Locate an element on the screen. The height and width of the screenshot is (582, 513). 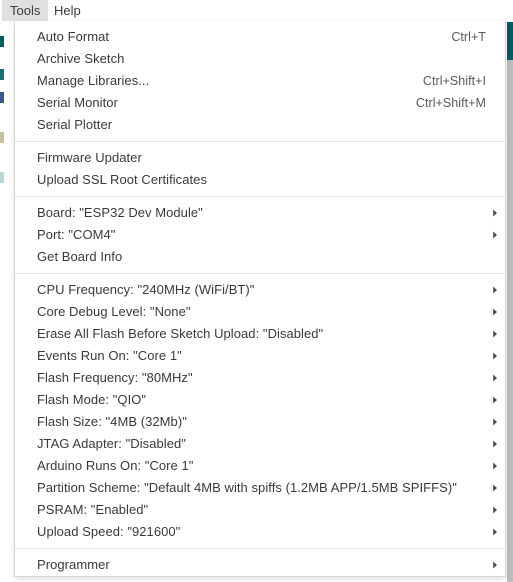
menu-item-label: Upload SSL Root Certificates is located at coordinates (122, 179).